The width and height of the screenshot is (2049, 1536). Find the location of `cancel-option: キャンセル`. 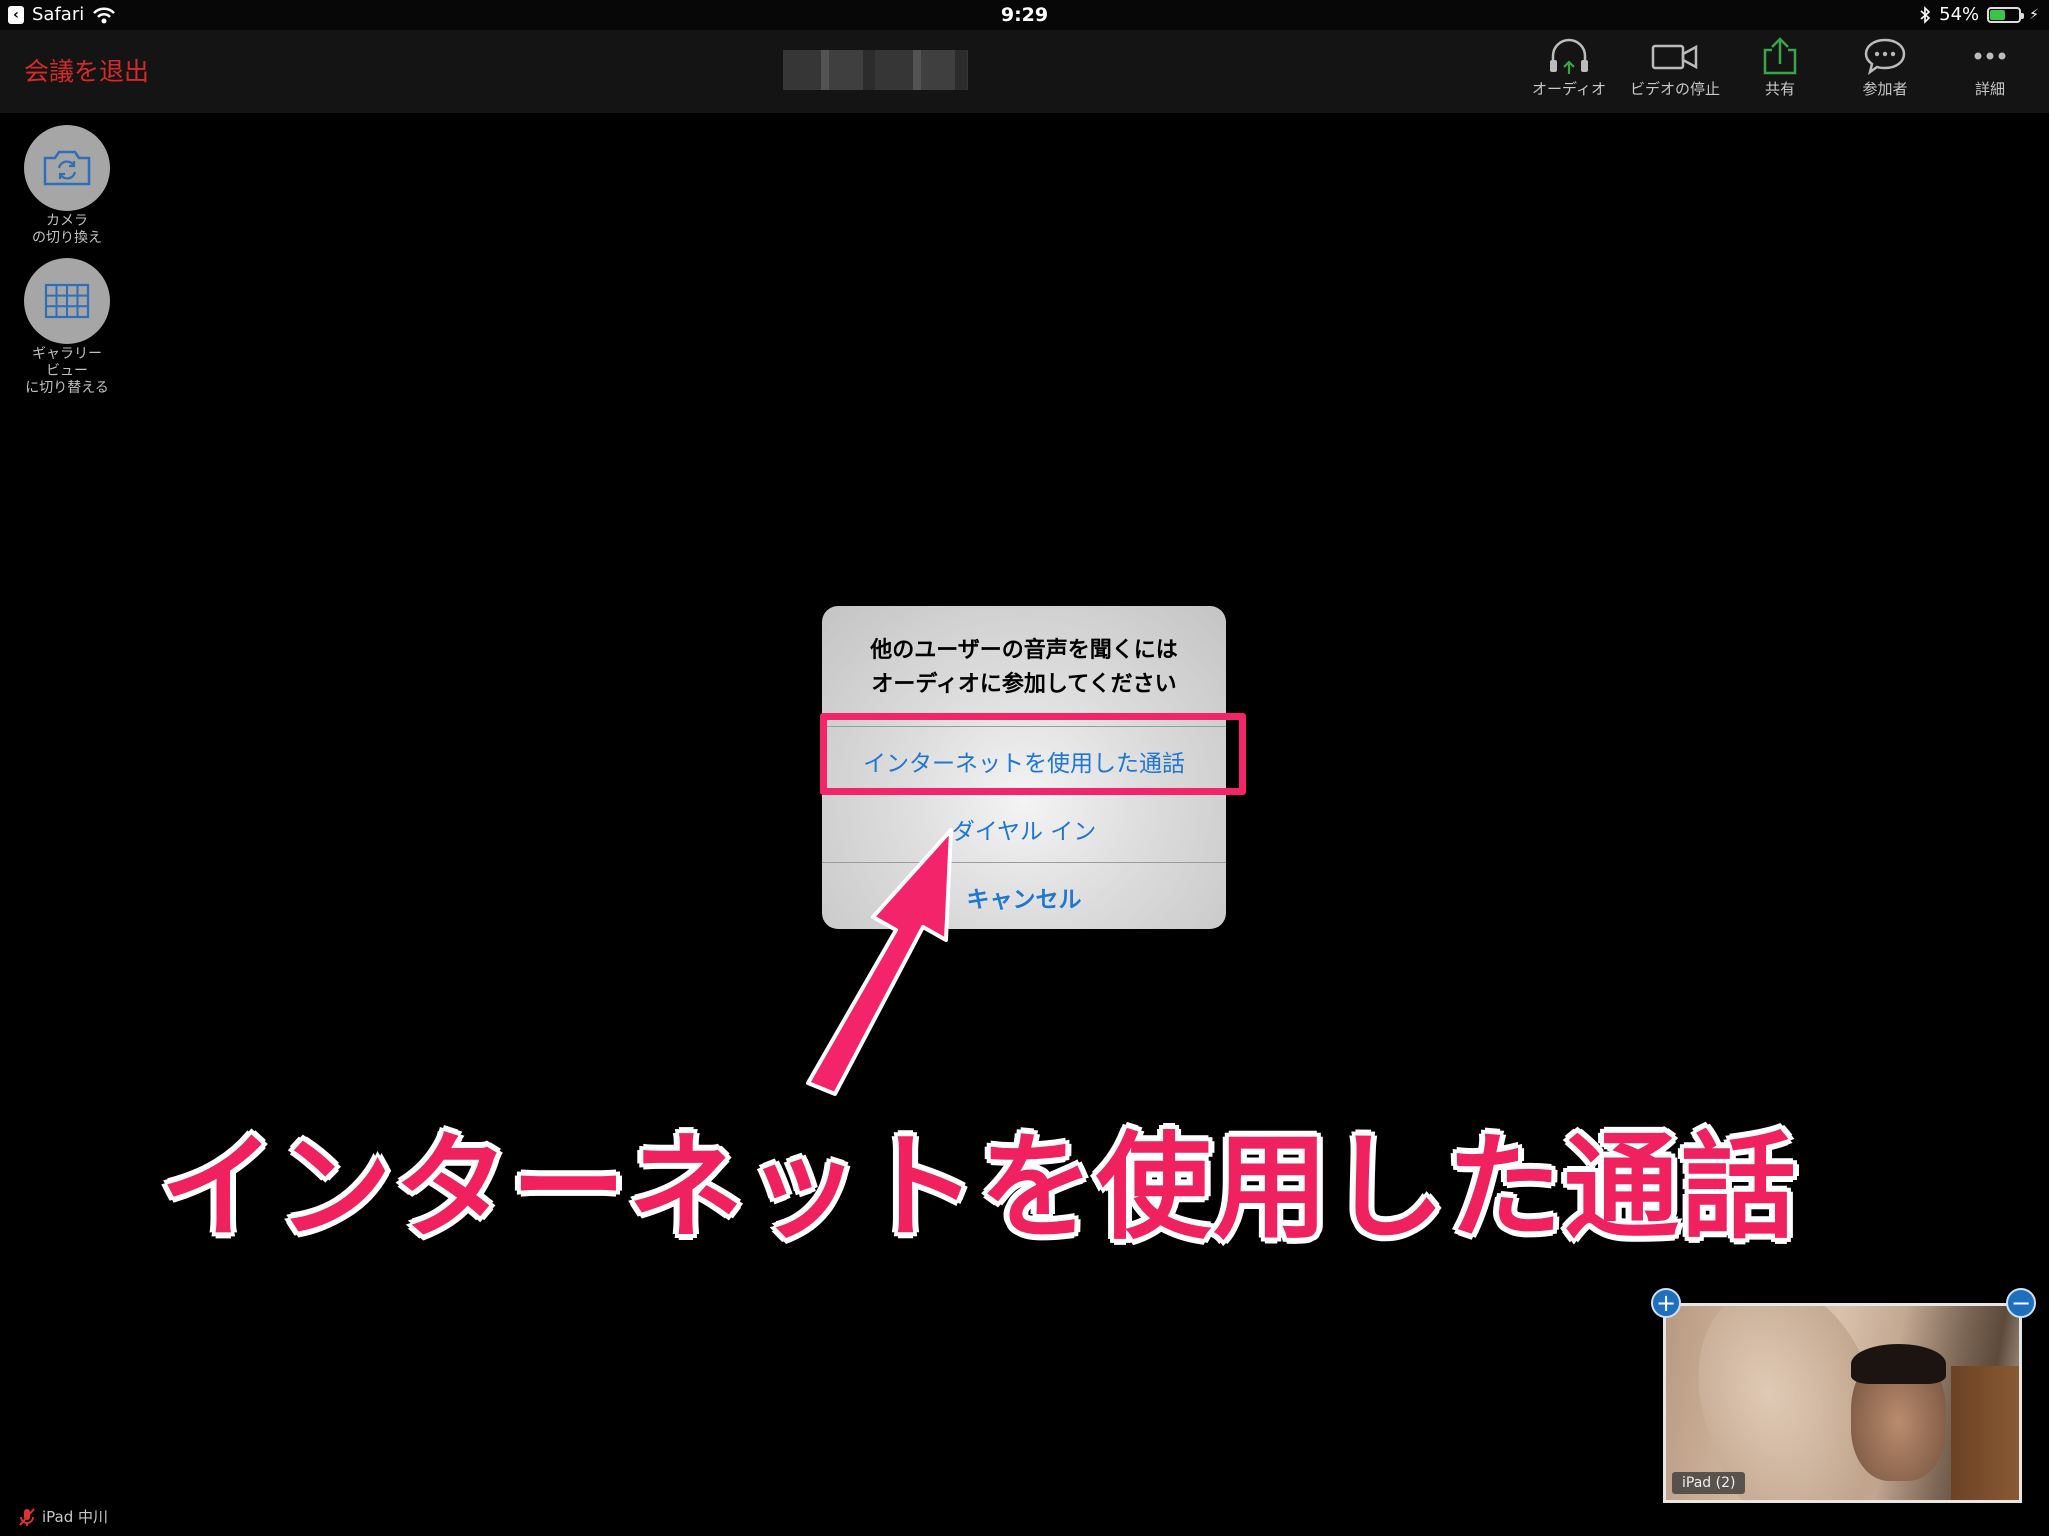

cancel-option: キャンセル is located at coordinates (1024, 895).